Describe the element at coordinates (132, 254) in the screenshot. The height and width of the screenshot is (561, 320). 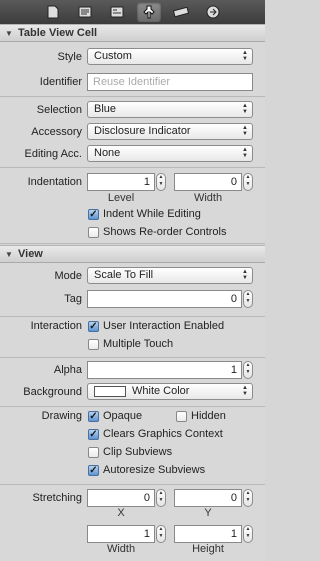
I see `section-header-view: ▼ View` at that location.